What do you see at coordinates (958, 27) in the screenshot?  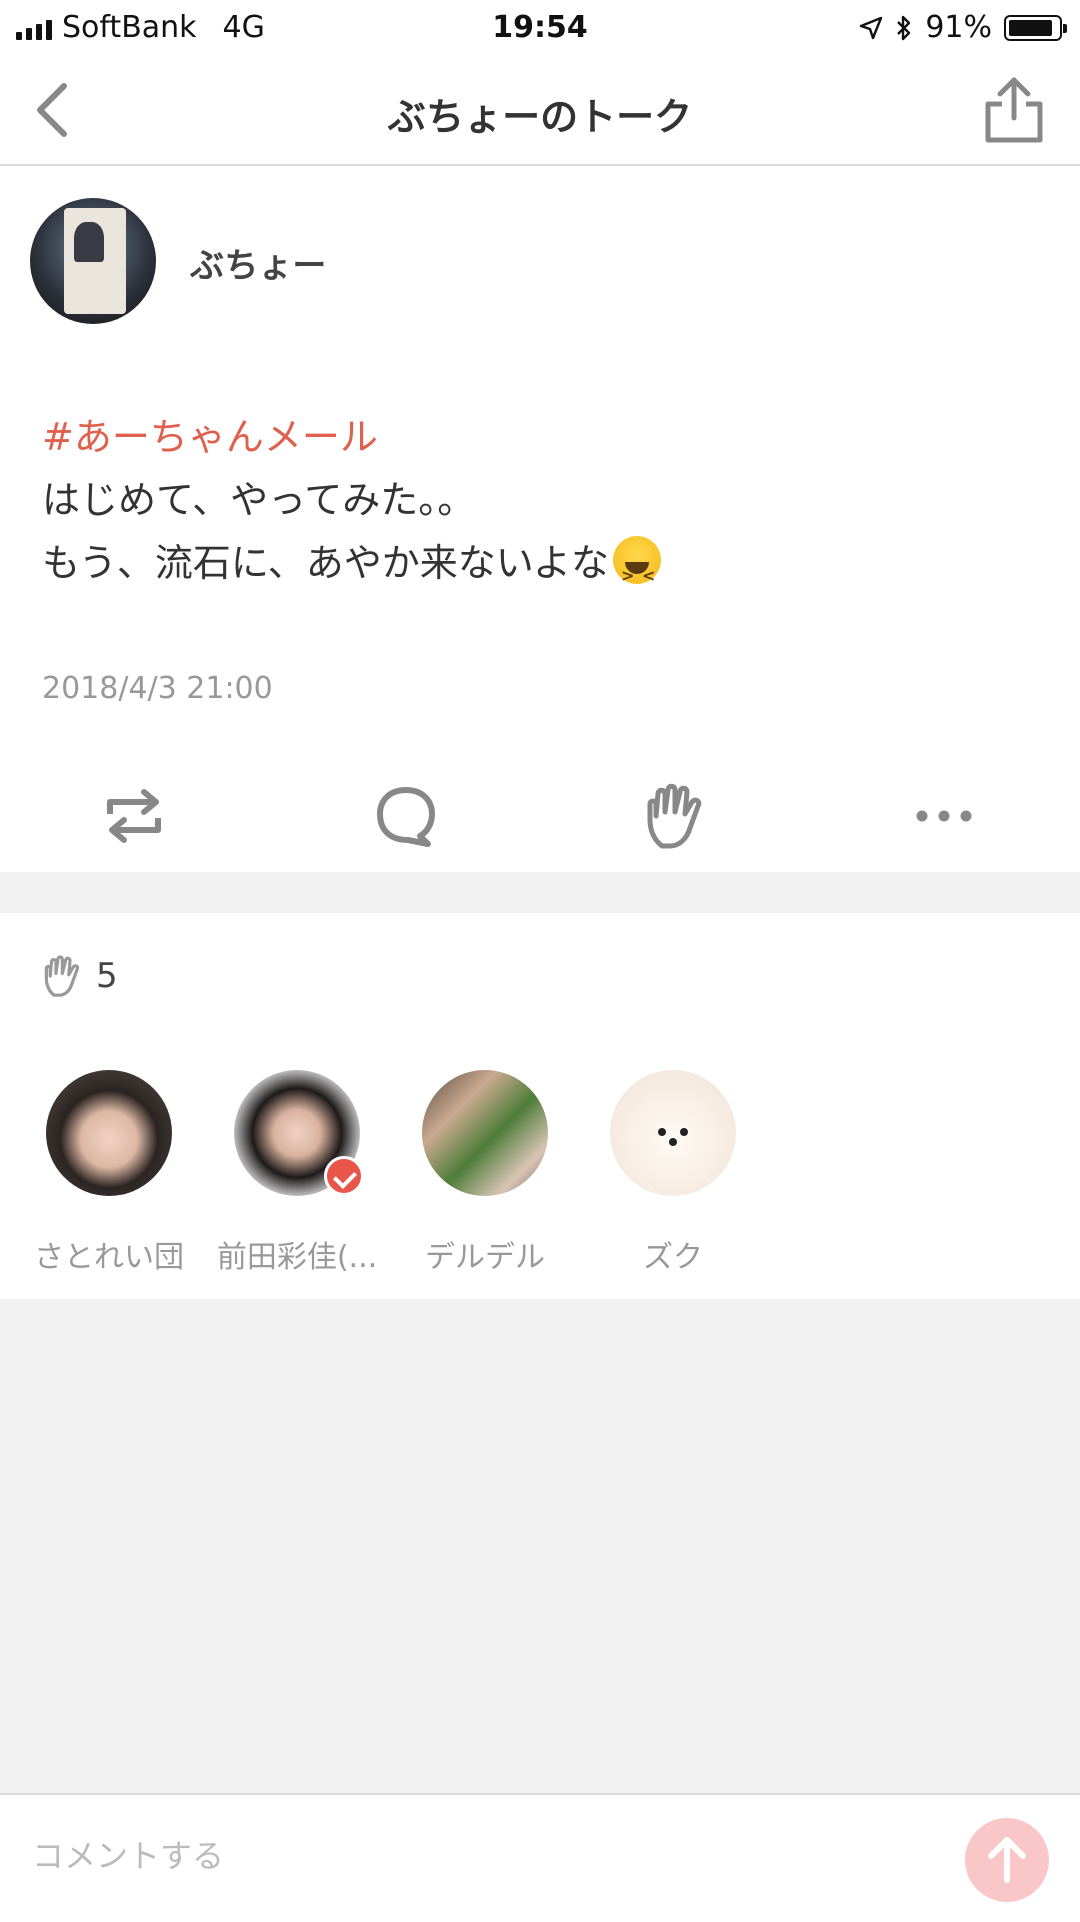 I see `battery-percent: 91%` at bounding box center [958, 27].